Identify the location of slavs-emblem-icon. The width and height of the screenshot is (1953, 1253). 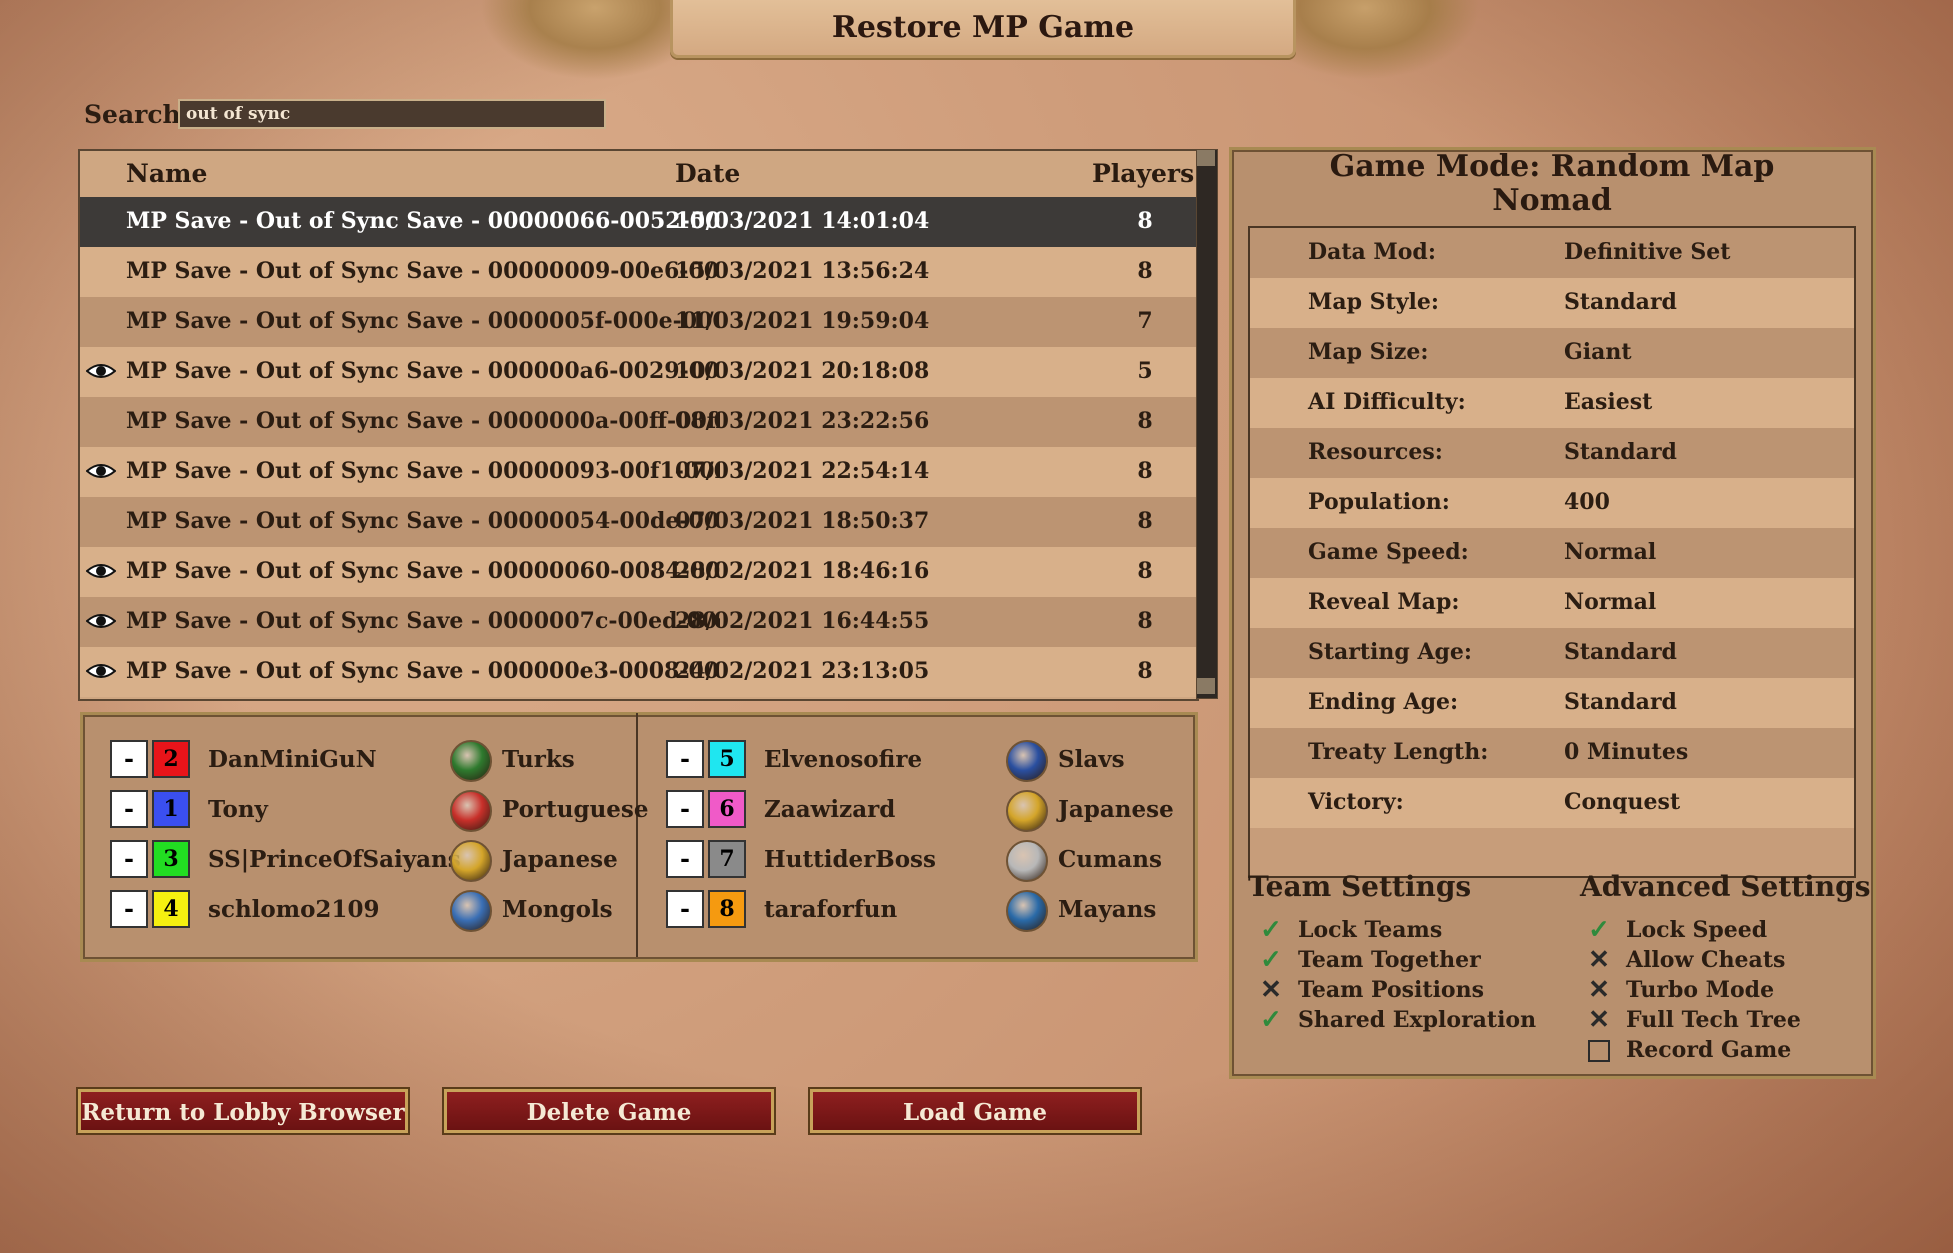
(1027, 761).